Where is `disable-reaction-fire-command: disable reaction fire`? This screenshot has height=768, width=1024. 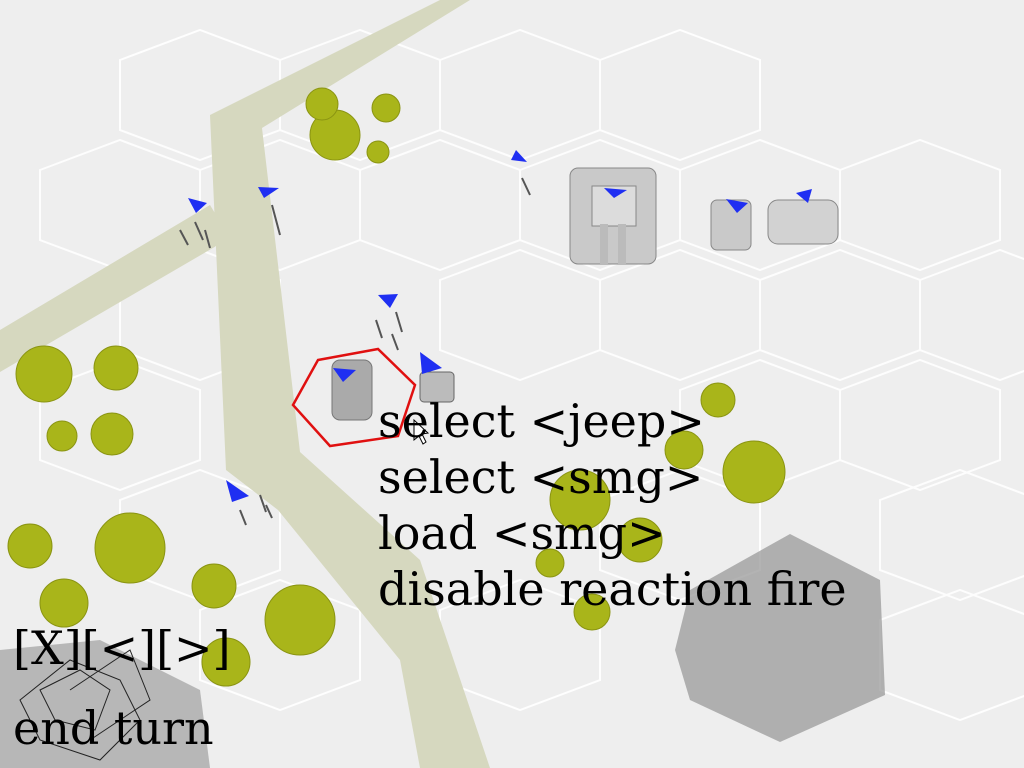
disable-reaction-fire-command: disable reaction fire is located at coordinates (612, 589).